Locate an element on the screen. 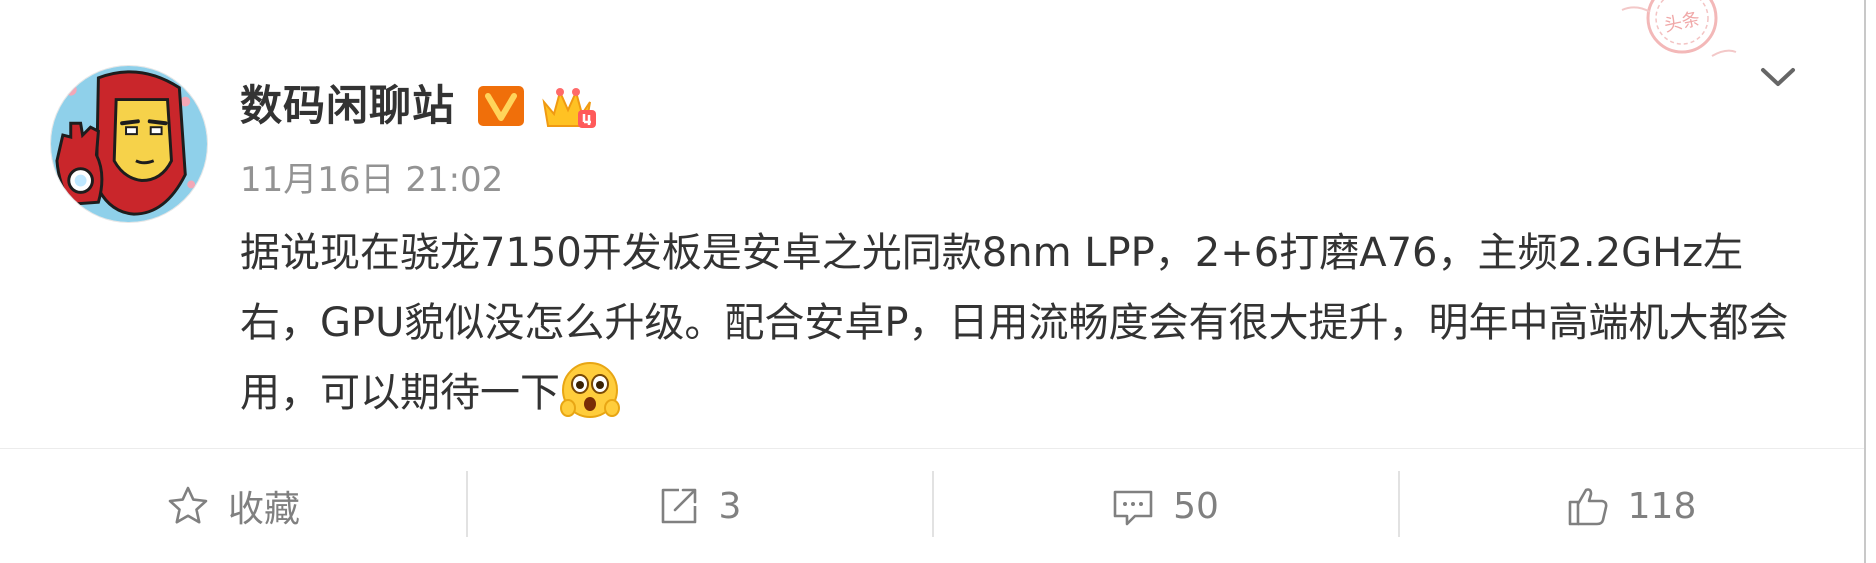 This screenshot has height=563, width=1876. avatar-iron-man-illustration is located at coordinates (129, 144).